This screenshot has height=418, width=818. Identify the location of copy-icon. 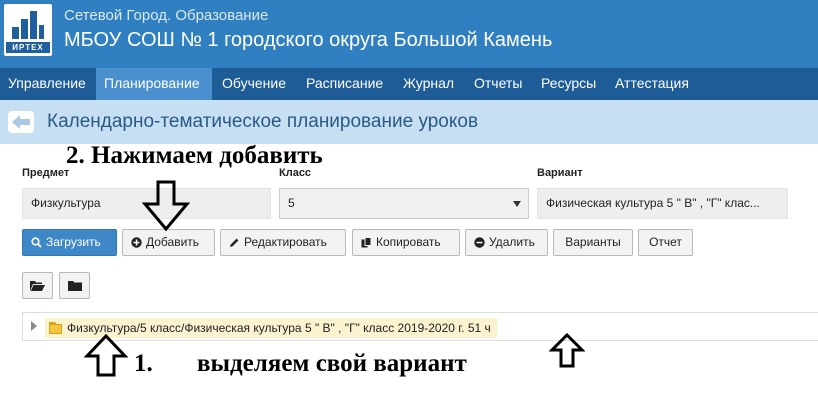
(366, 242).